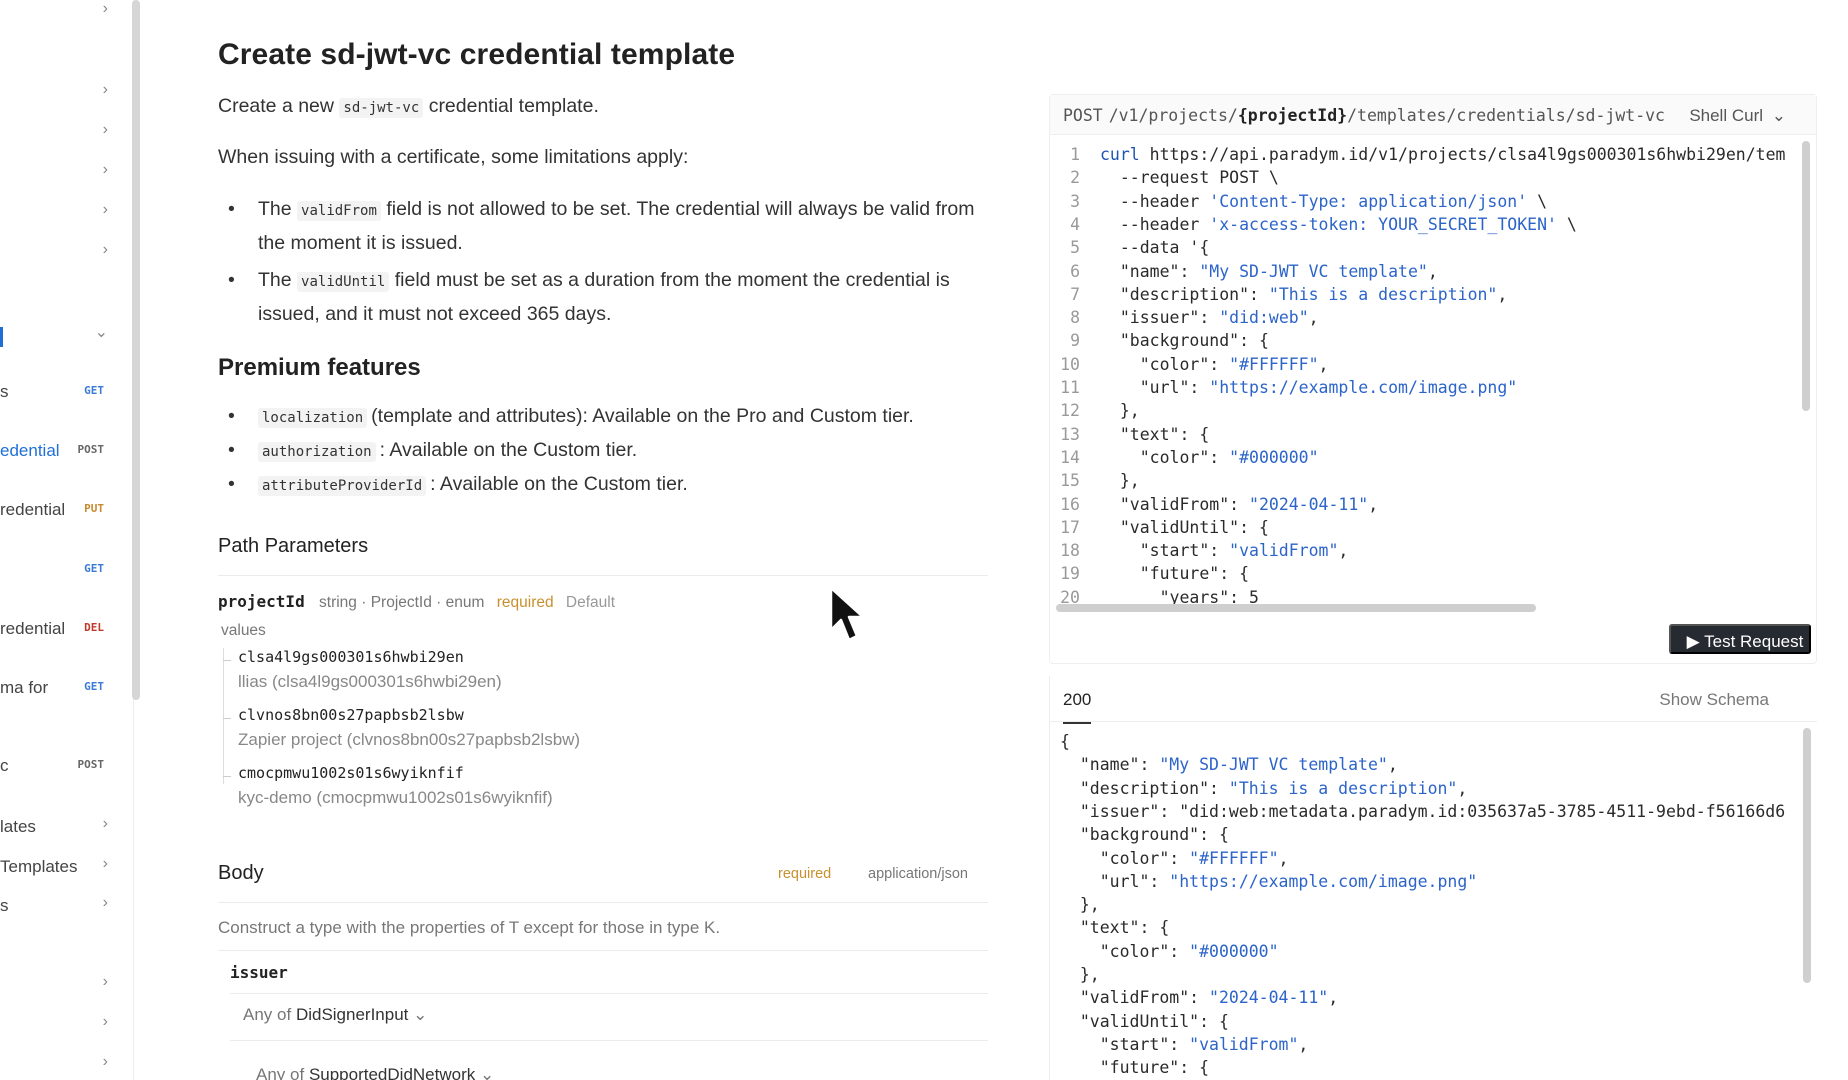  Describe the element at coordinates (339, 211) in the screenshot. I see `inline-code: validFrom` at that location.